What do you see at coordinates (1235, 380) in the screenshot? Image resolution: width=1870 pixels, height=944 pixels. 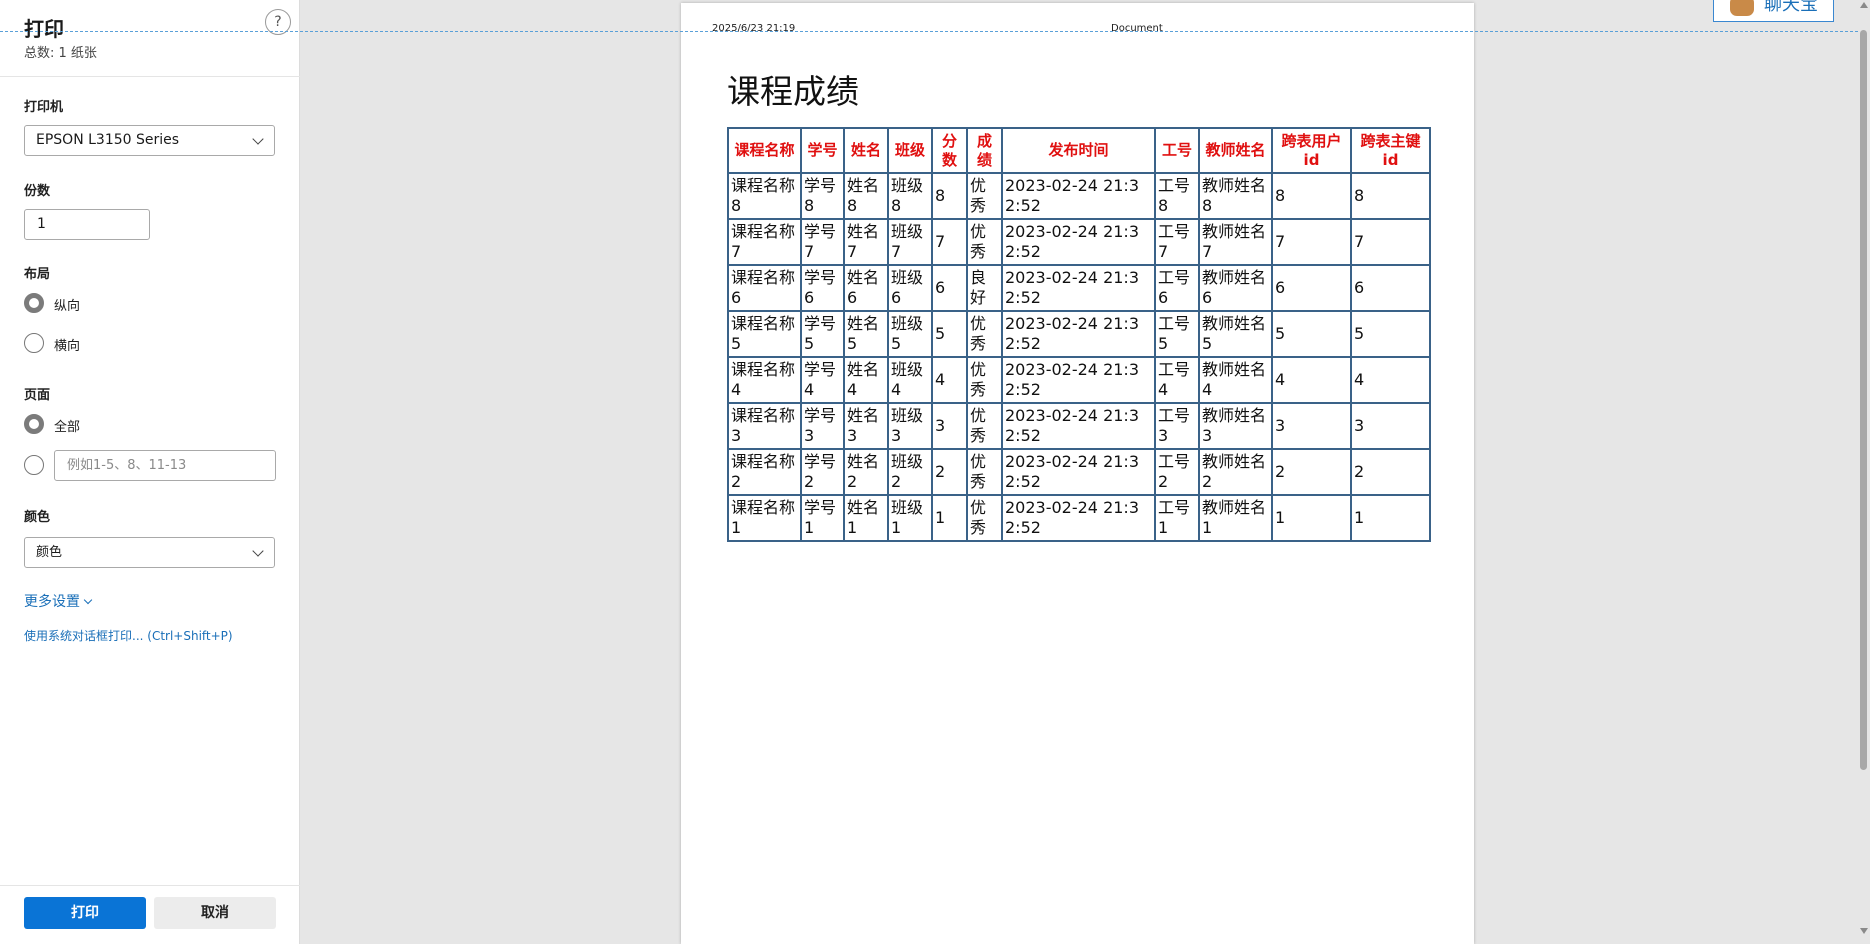 I see `table-cell: 教师姓名4` at bounding box center [1235, 380].